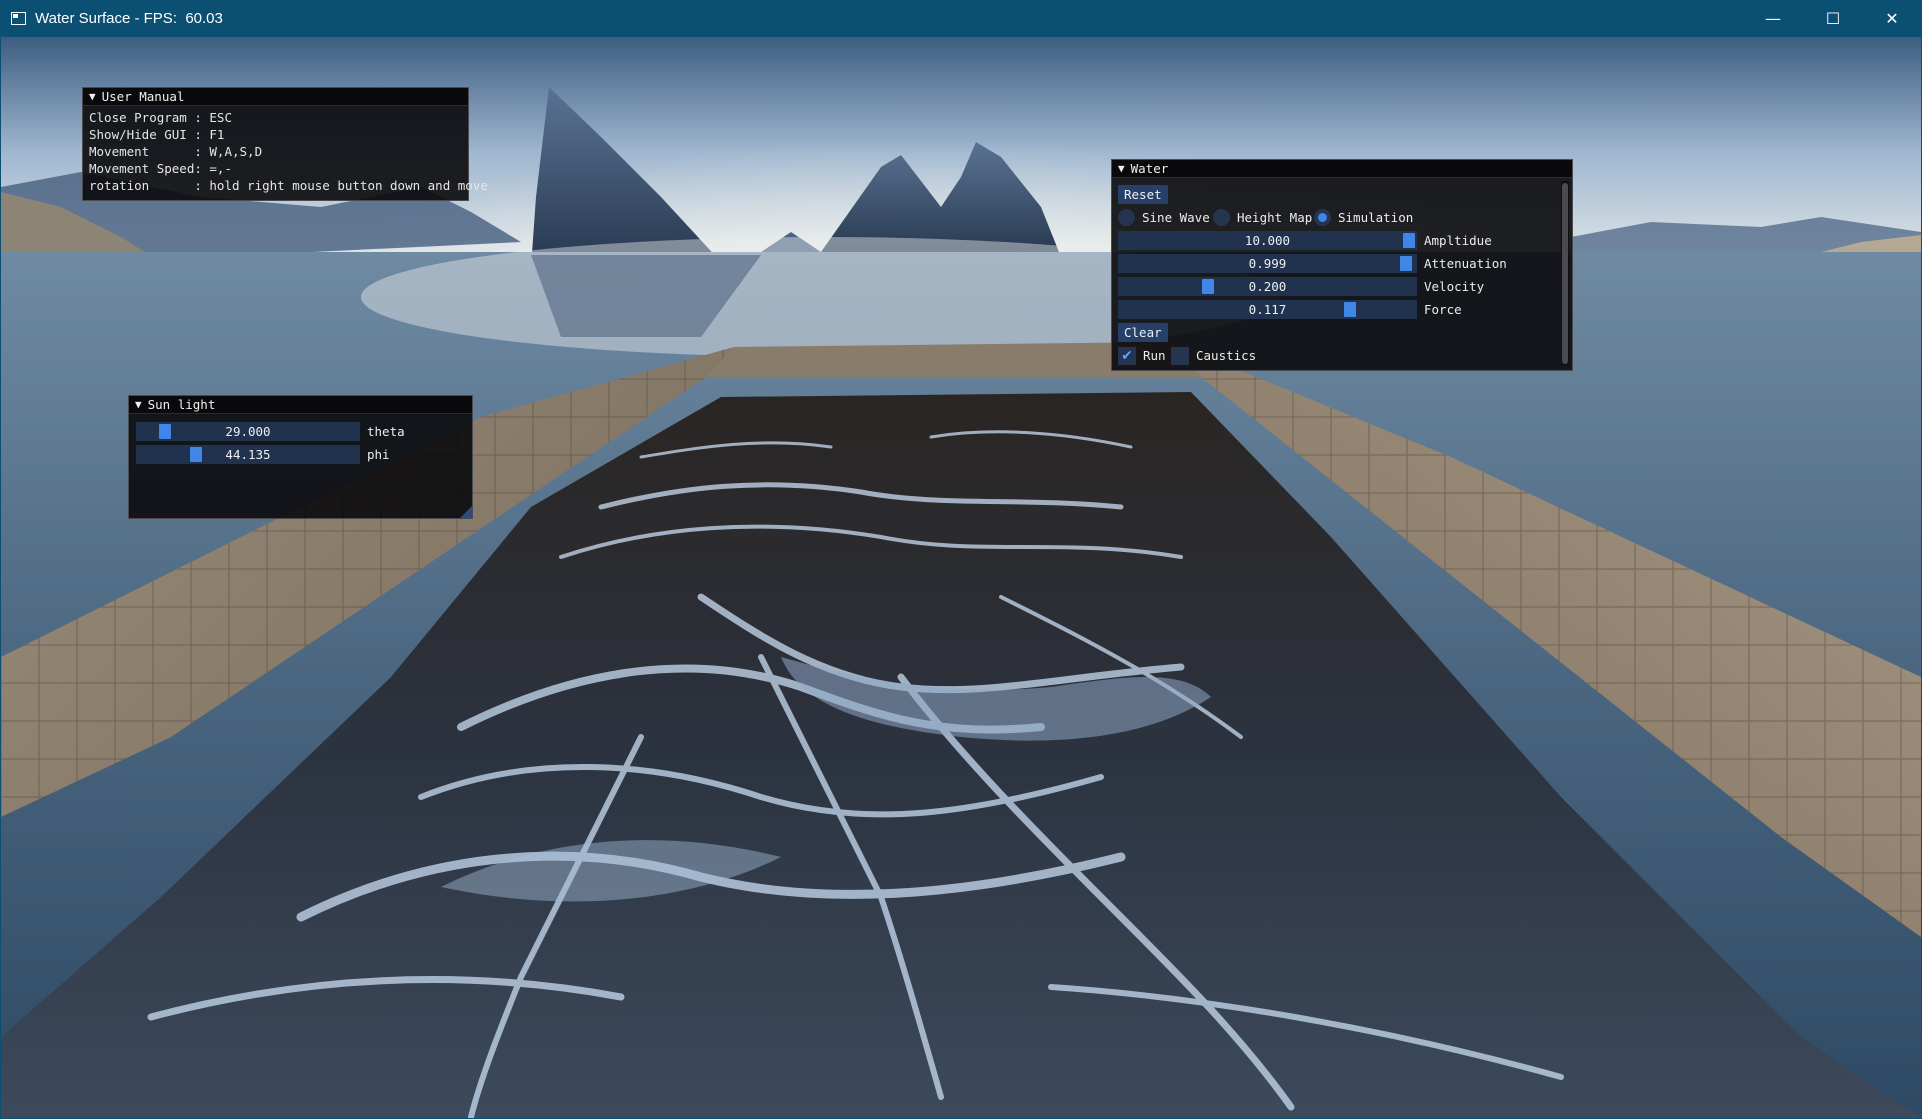 The height and width of the screenshot is (1119, 1922). What do you see at coordinates (1443, 309) in the screenshot?
I see `slider-label: Force` at bounding box center [1443, 309].